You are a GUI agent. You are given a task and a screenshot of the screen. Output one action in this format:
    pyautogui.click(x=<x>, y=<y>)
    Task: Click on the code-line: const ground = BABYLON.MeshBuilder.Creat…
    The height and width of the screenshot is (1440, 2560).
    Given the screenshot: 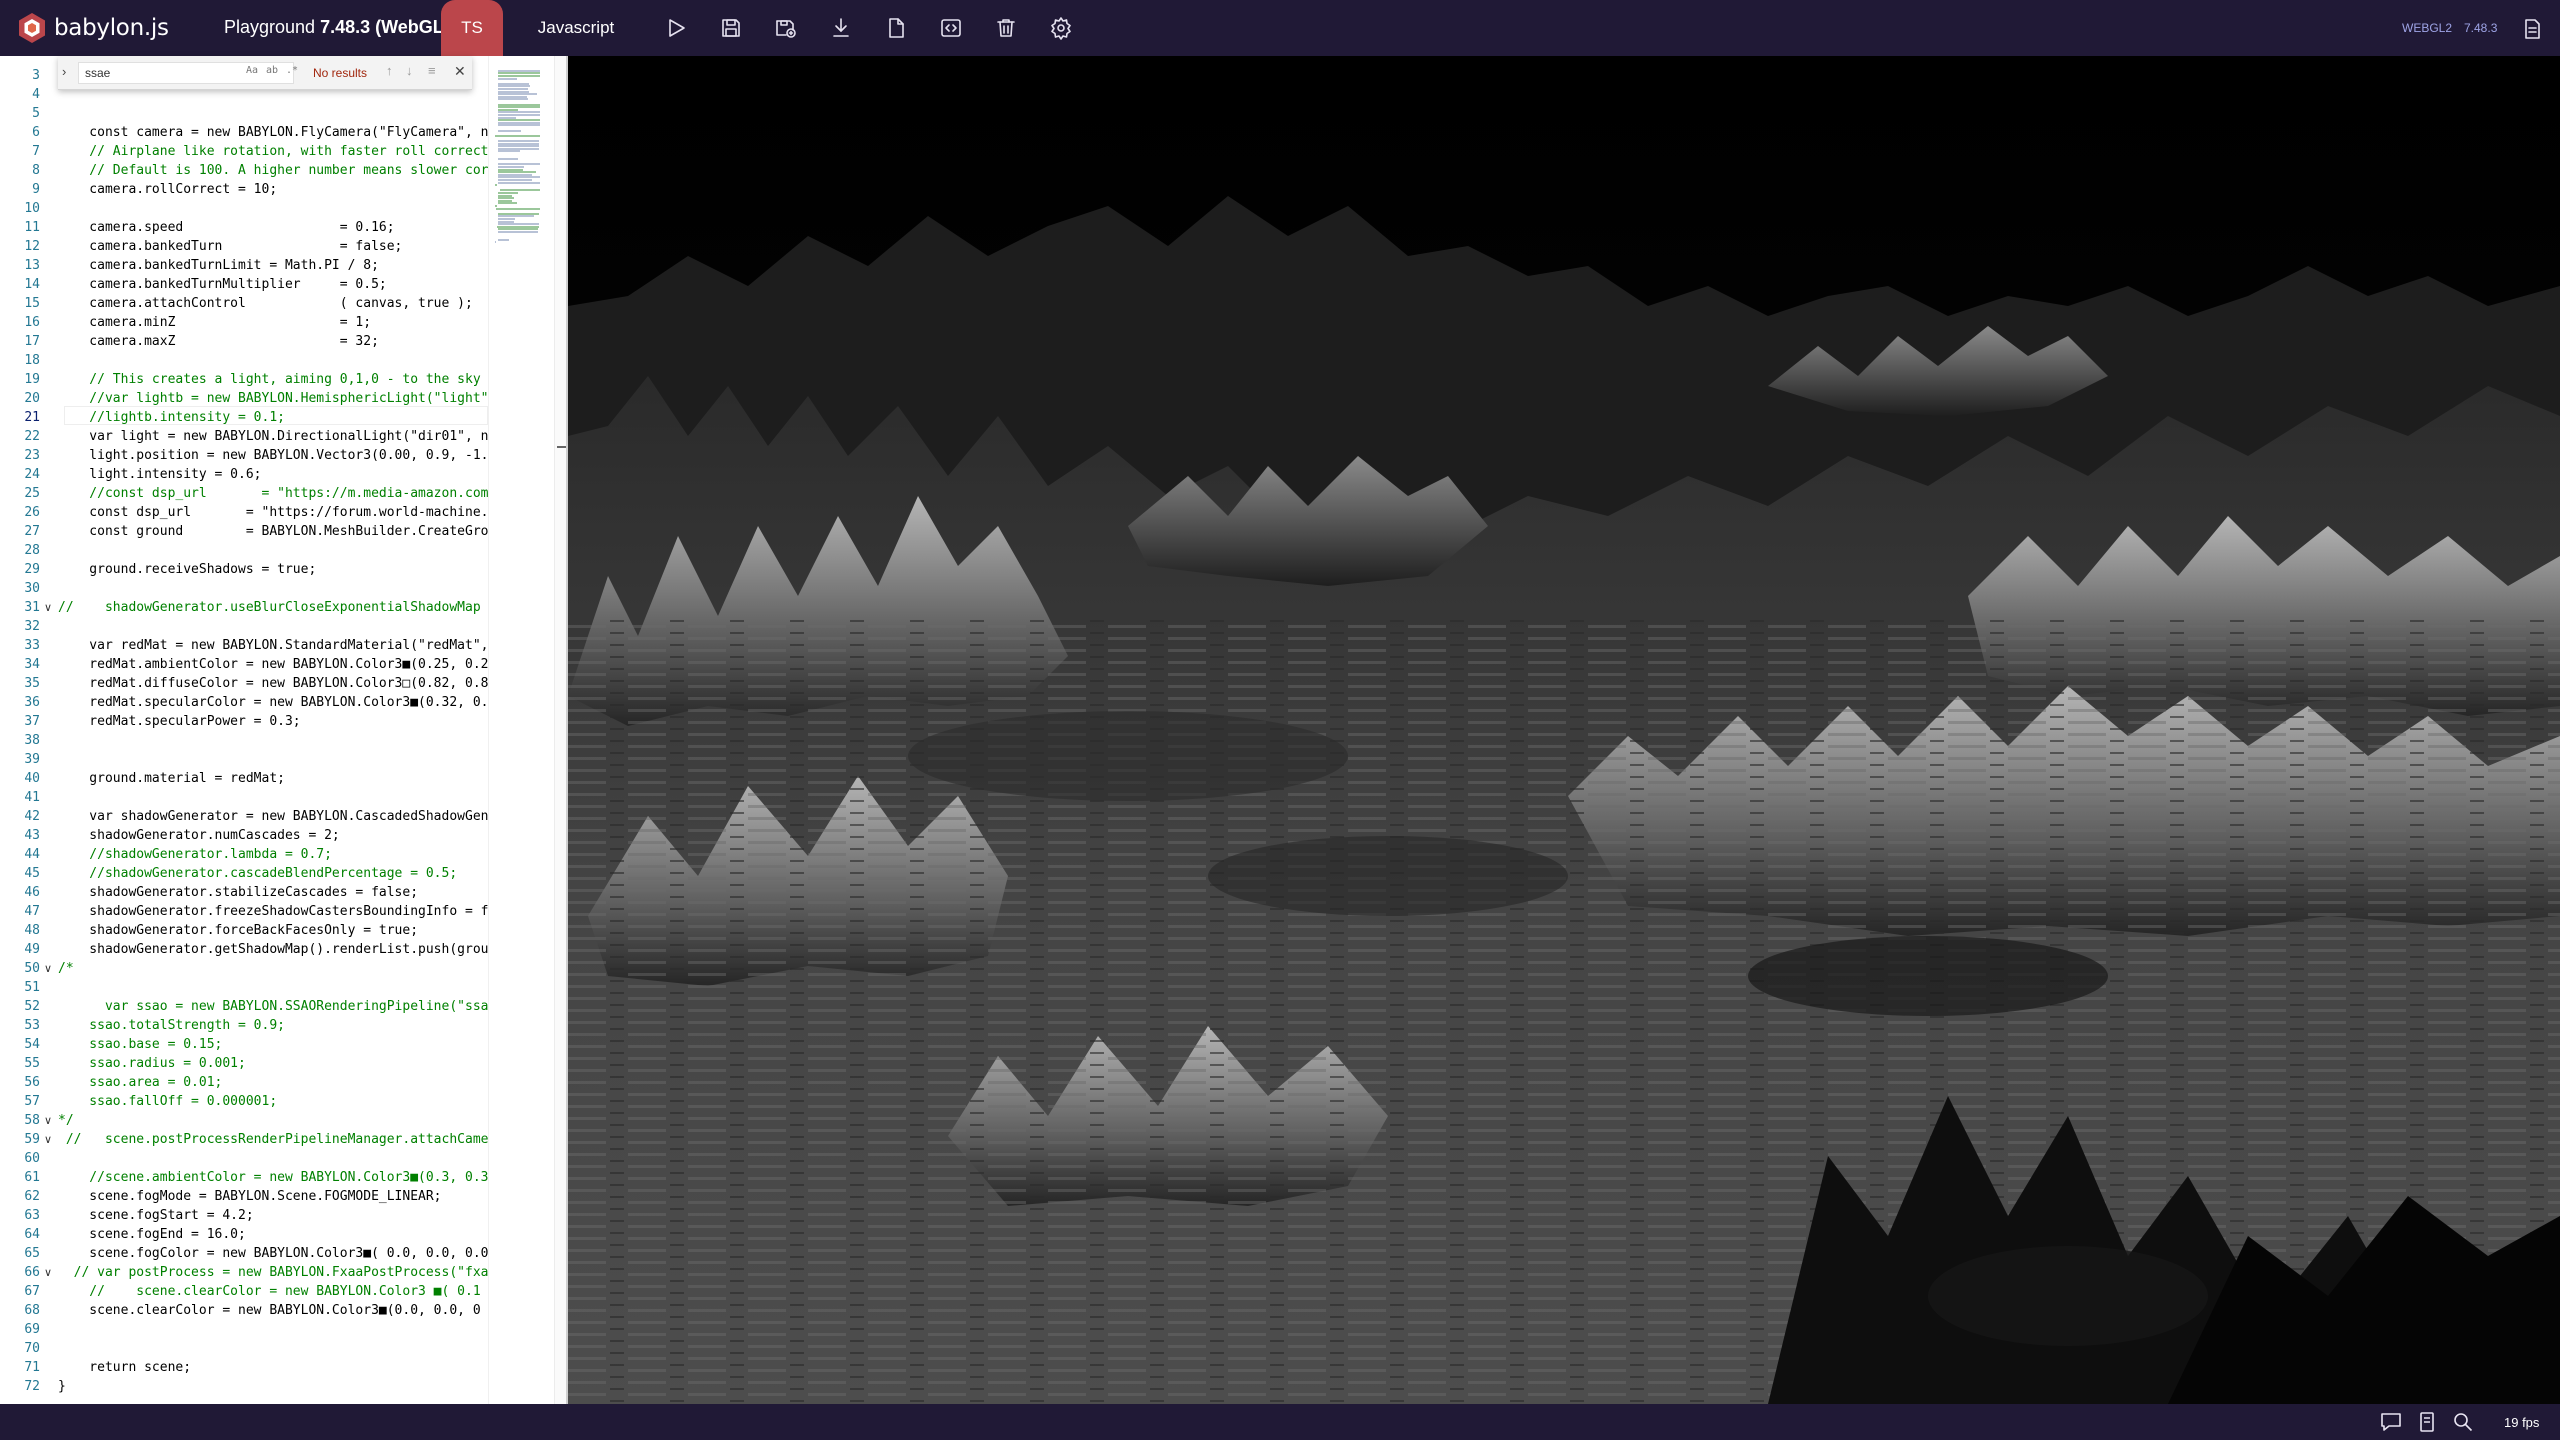 What is the action you would take?
    pyautogui.click(x=273, y=531)
    